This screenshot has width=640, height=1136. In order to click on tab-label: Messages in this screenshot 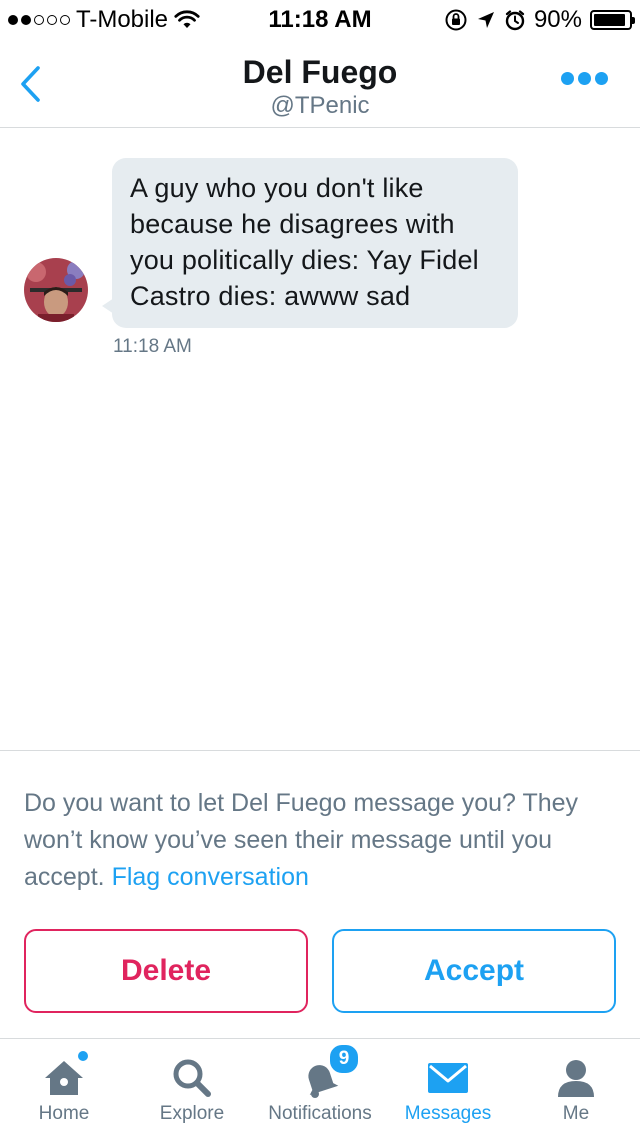, I will do `click(448, 1113)`.